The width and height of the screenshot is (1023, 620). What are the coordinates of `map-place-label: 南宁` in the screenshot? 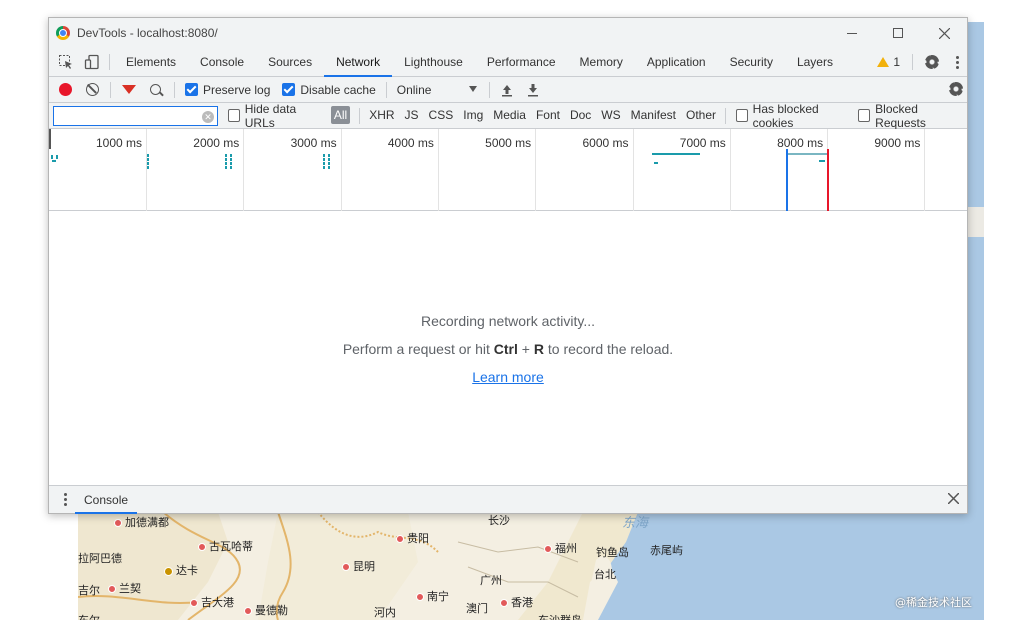 It's located at (432, 596).